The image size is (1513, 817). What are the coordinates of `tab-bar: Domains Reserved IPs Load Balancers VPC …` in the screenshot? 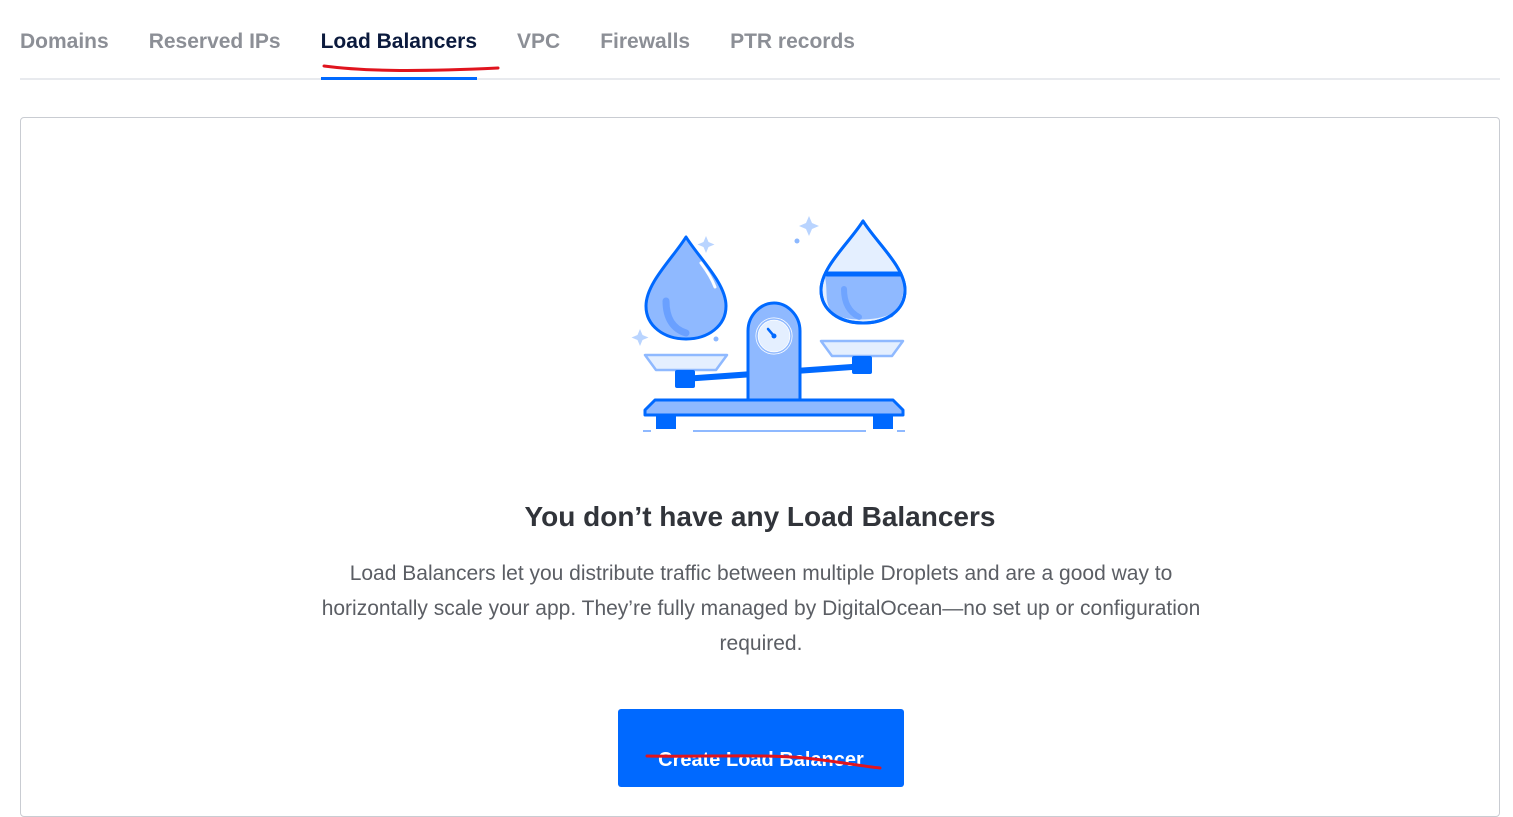 It's located at (760, 40).